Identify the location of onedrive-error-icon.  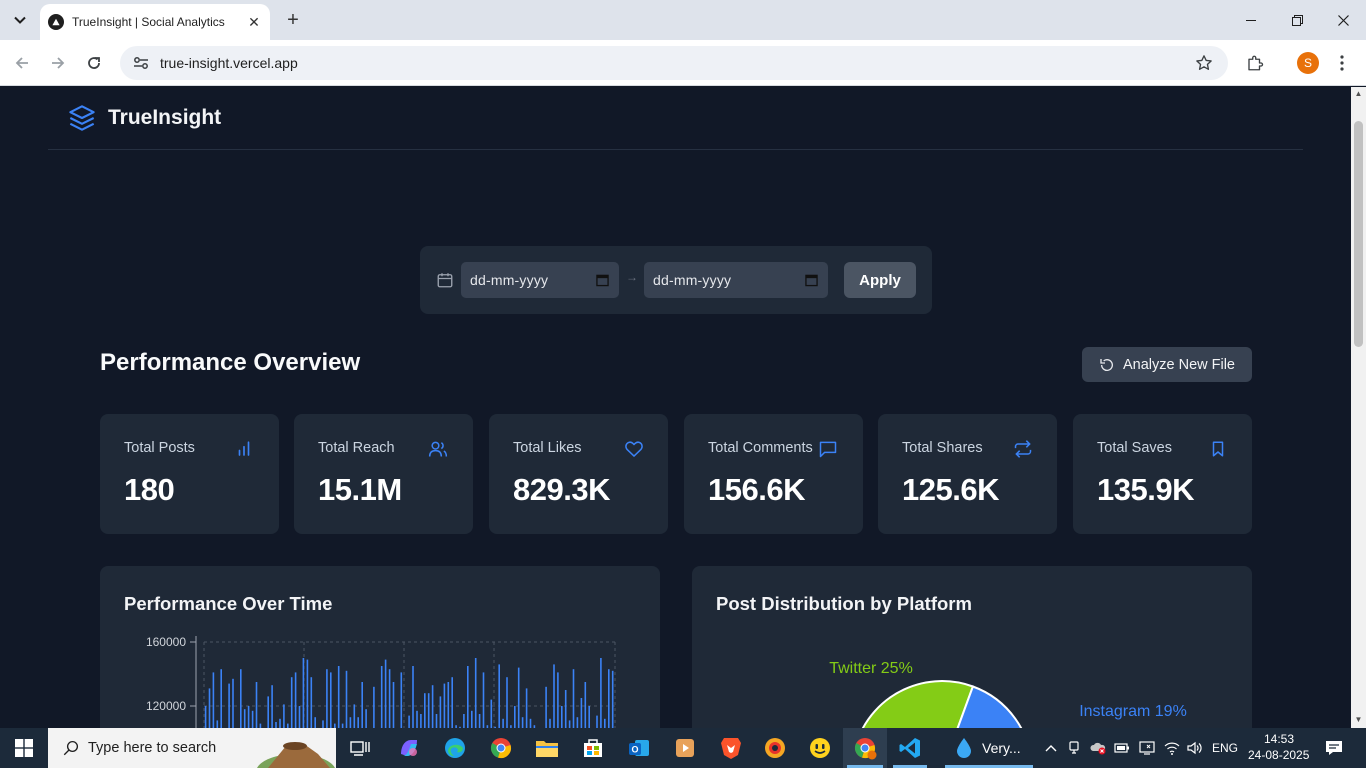
(1098, 748).